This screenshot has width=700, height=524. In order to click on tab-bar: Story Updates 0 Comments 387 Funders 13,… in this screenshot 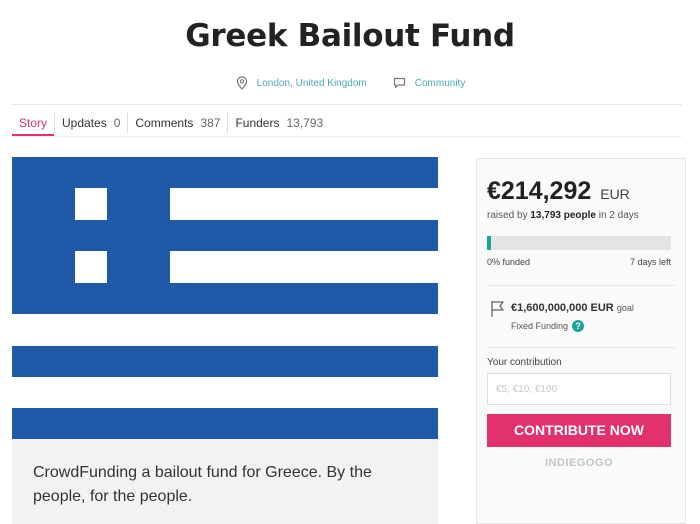, I will do `click(171, 123)`.